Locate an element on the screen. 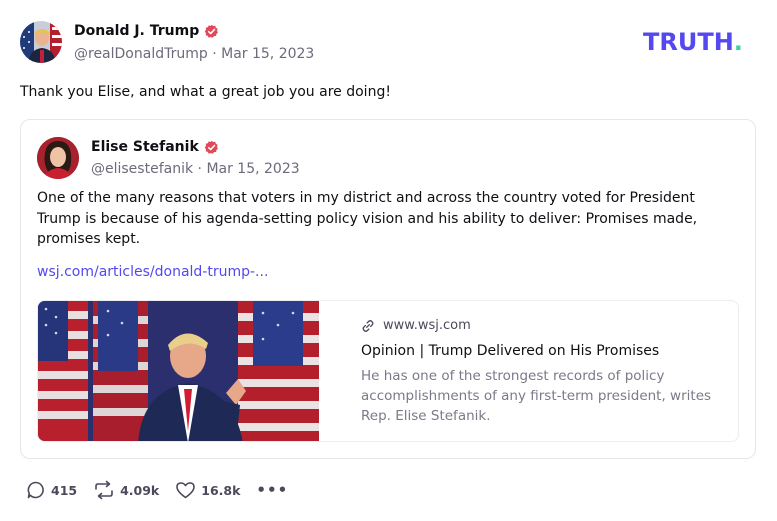 Image resolution: width=777 pixels, height=521 pixels. truth-social-logo: TRUTH. is located at coordinates (693, 42).